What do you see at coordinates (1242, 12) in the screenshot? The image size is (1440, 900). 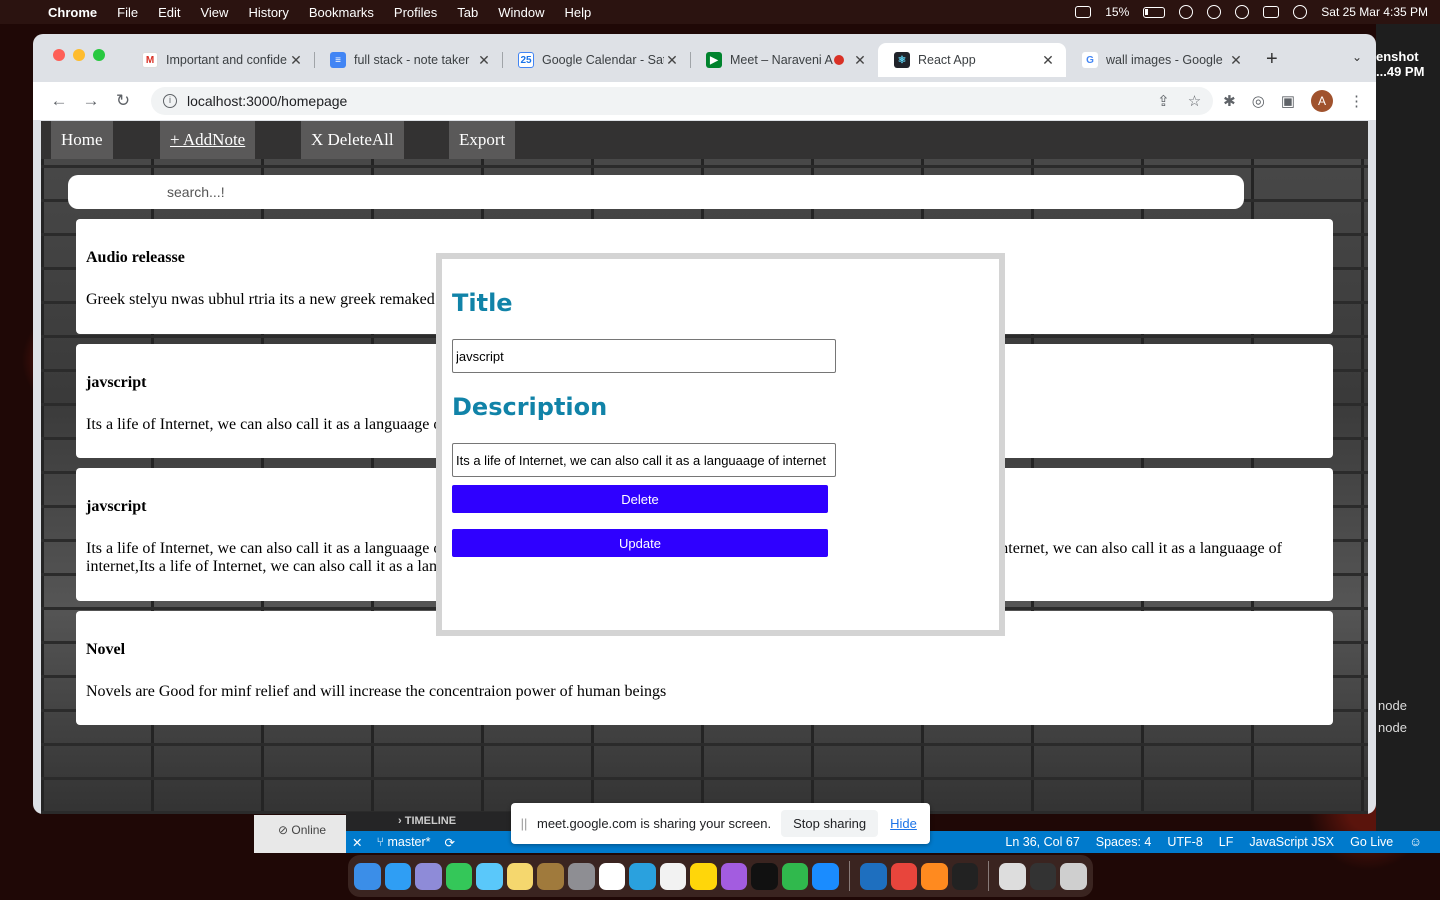 I see `spotlight-icon` at bounding box center [1242, 12].